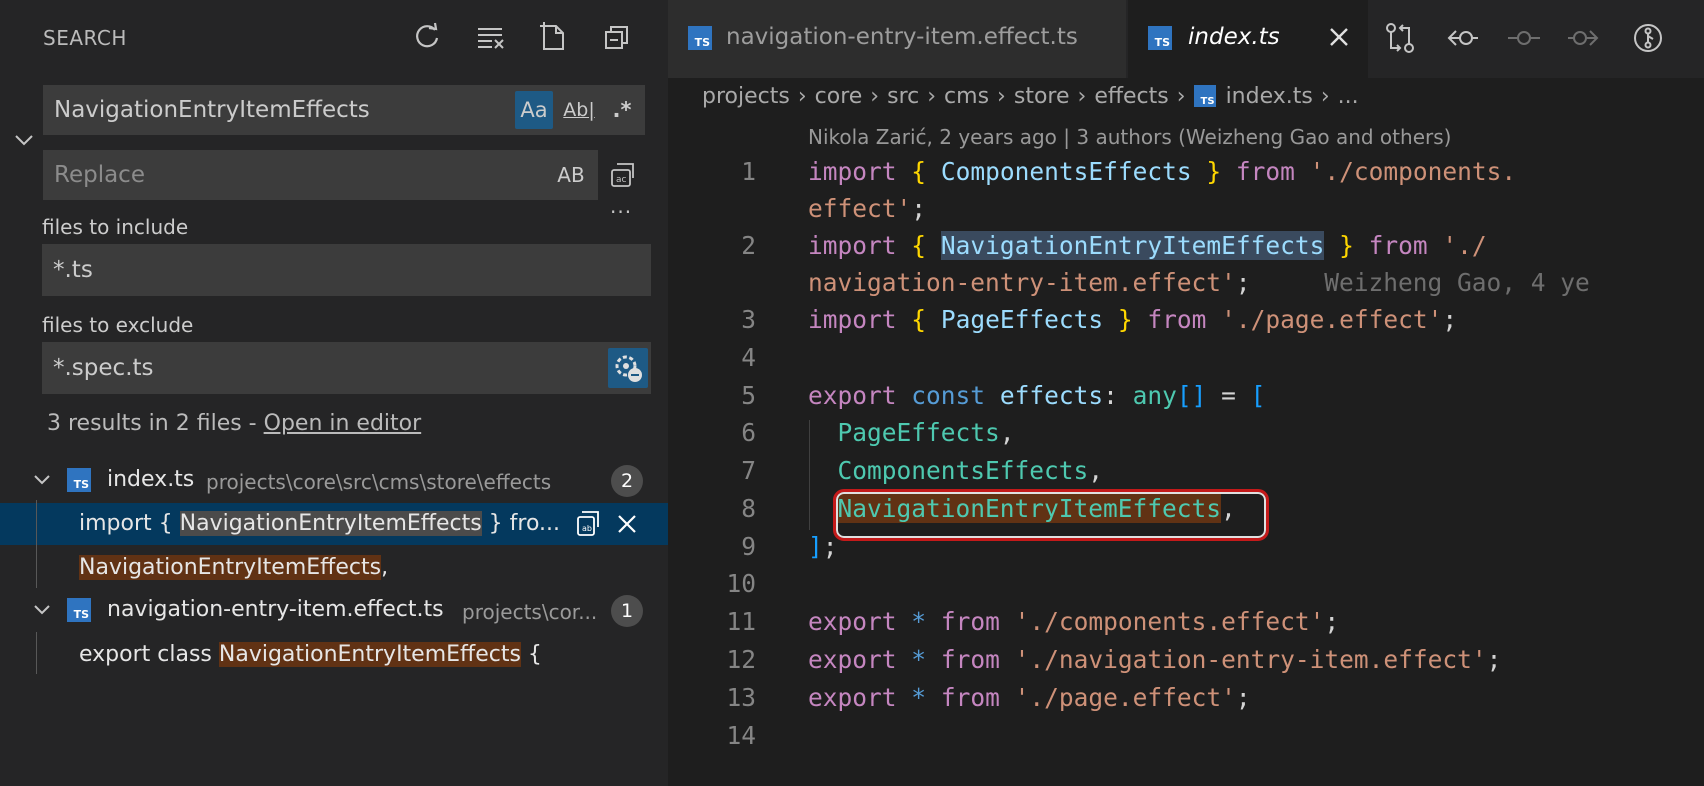 The image size is (1704, 786). Describe the element at coordinates (1648, 38) in the screenshot. I see `toggle-file-blame-icon` at that location.